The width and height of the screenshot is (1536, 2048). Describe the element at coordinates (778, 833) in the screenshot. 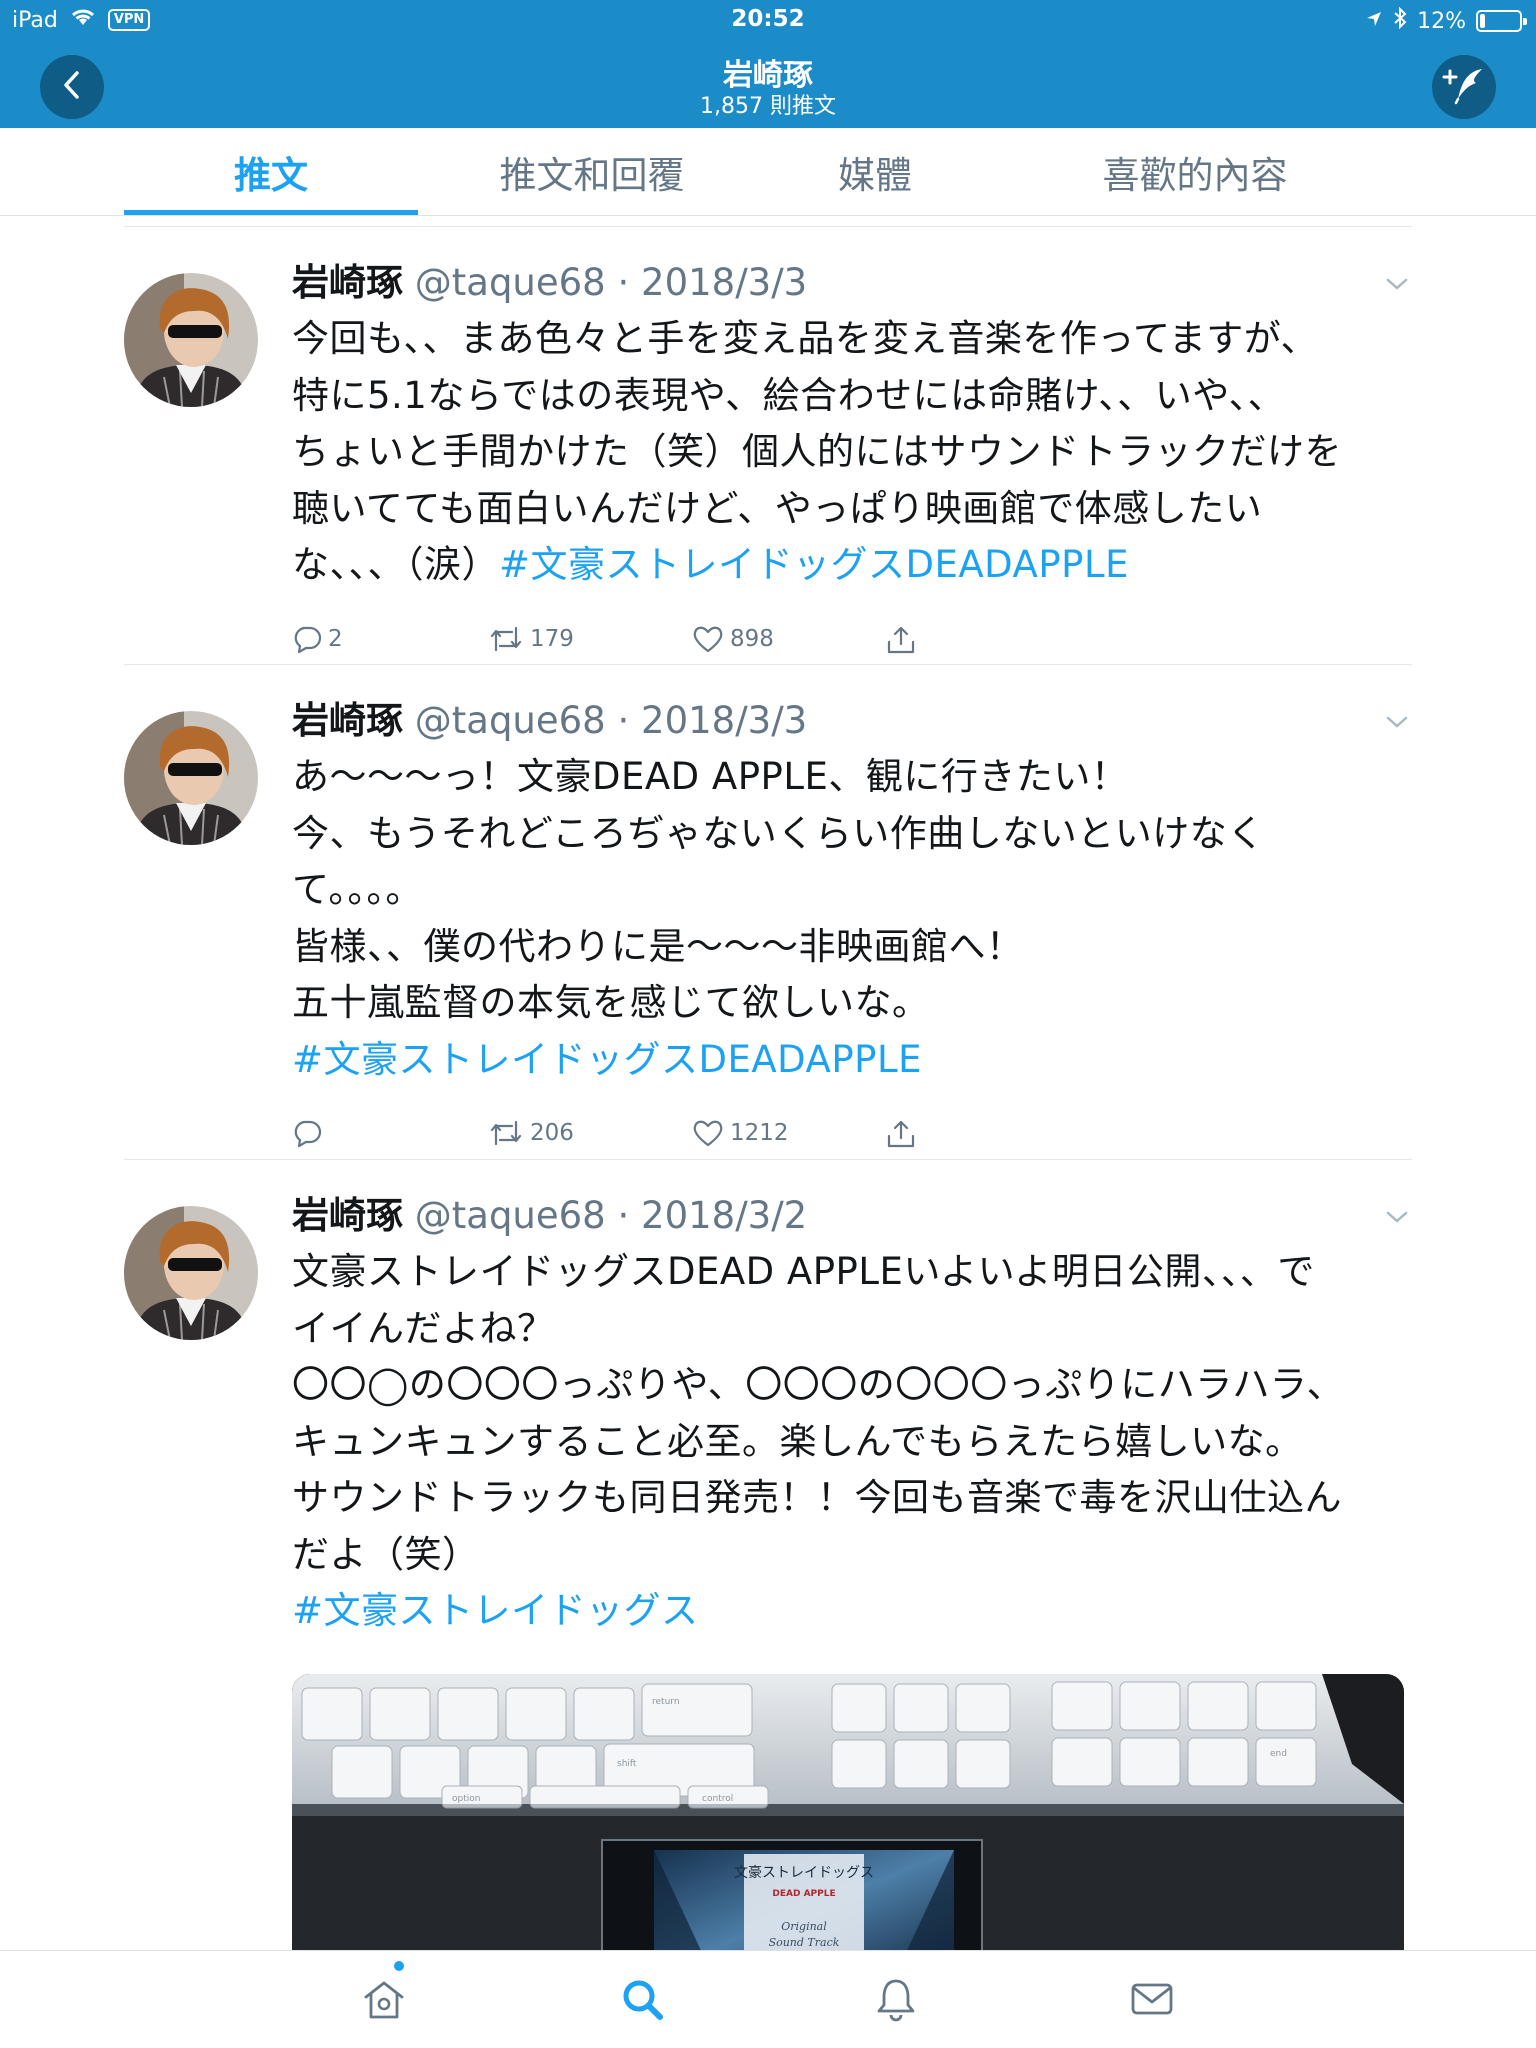

I see `text-line: 今、もうそれどころぢゃないくらい作曲しないといけなく` at that location.